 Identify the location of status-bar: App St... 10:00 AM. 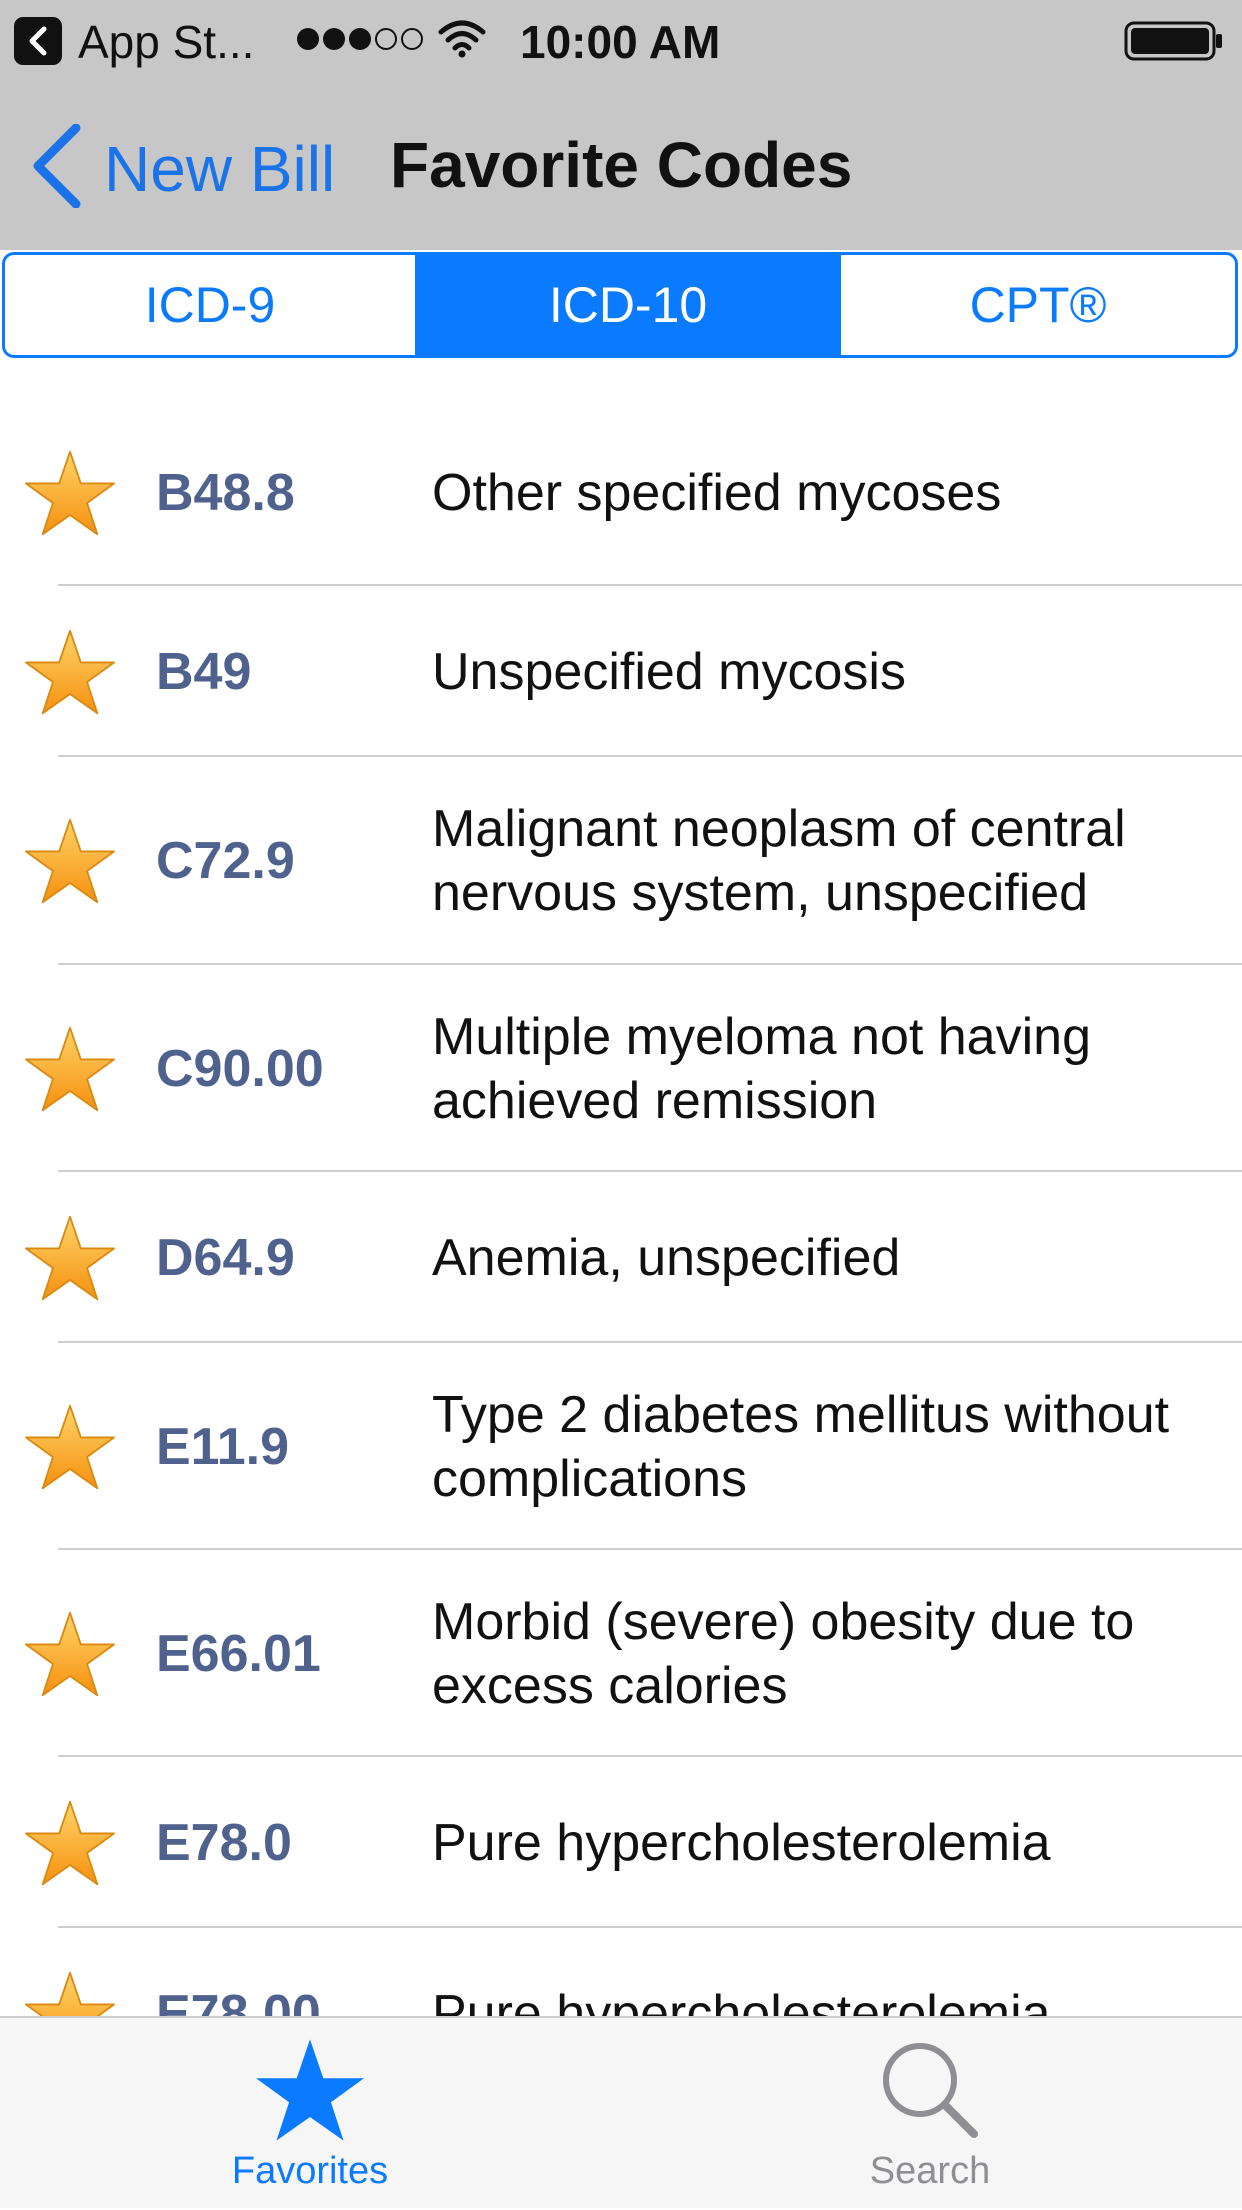
(621, 42).